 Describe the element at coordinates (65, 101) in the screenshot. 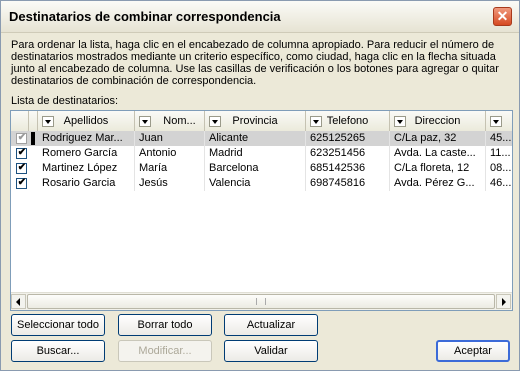

I see `recipient-list-label: Lista de destinatarios:` at that location.